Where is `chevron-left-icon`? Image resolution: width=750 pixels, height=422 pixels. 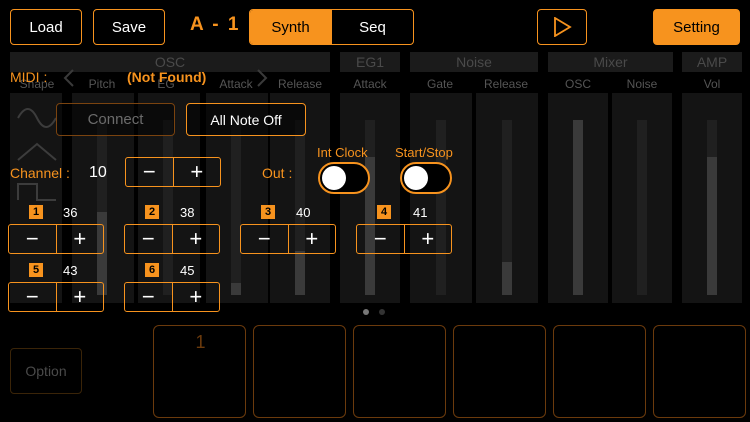
chevron-left-icon is located at coordinates (69, 78).